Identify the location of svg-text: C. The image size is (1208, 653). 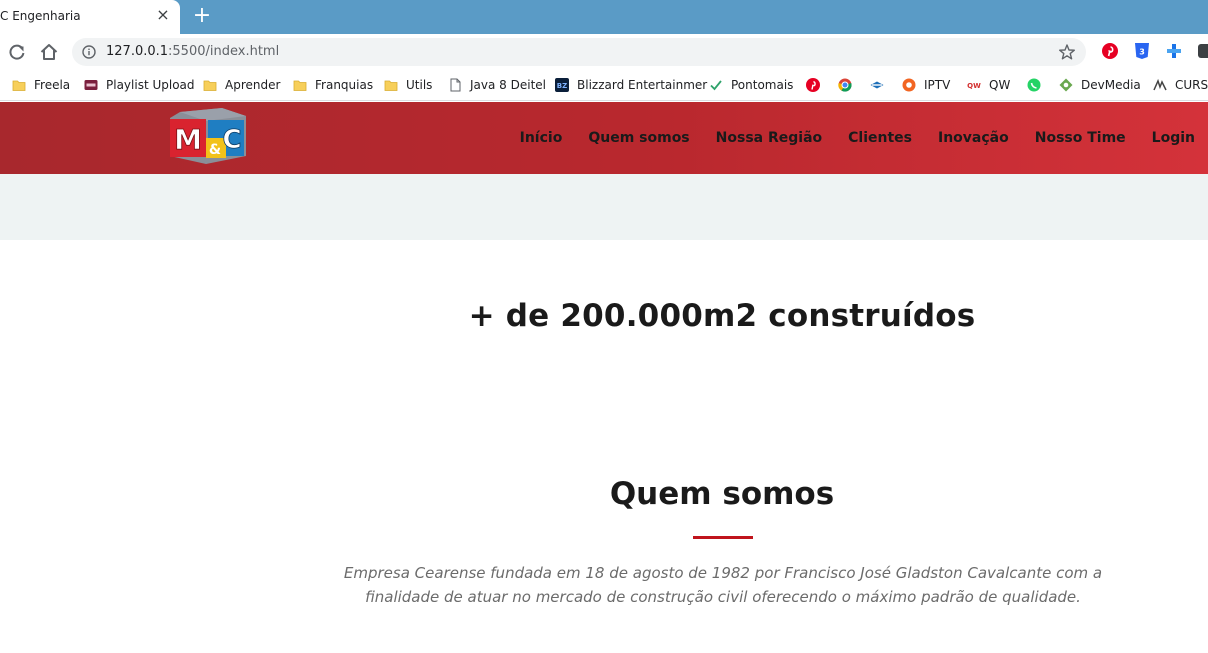
(231, 140).